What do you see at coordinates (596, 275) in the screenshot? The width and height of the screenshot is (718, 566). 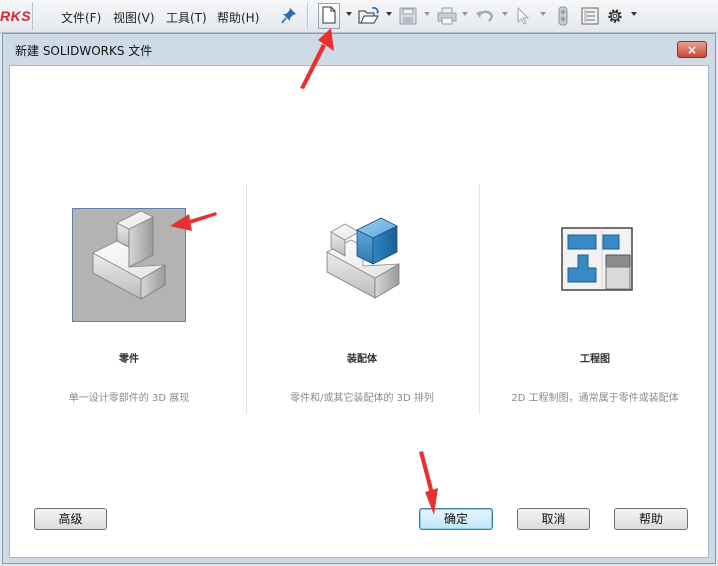 I see `drawing-icon` at bounding box center [596, 275].